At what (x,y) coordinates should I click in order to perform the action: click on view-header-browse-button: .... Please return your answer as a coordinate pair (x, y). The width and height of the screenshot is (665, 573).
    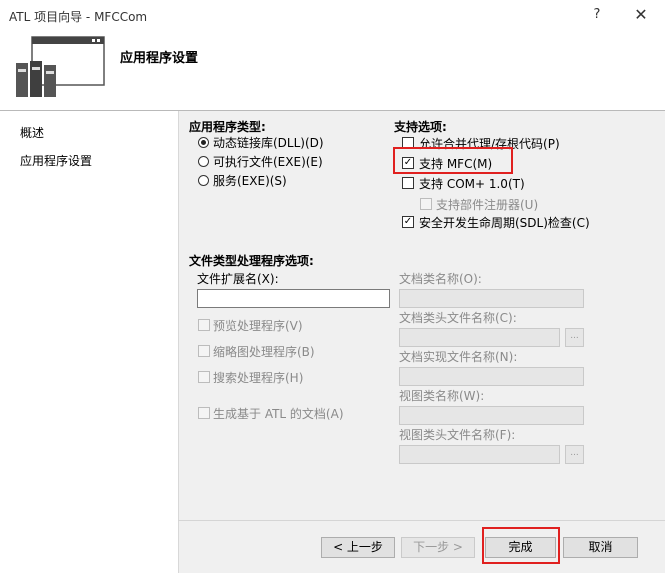
    Looking at the image, I should click on (574, 454).